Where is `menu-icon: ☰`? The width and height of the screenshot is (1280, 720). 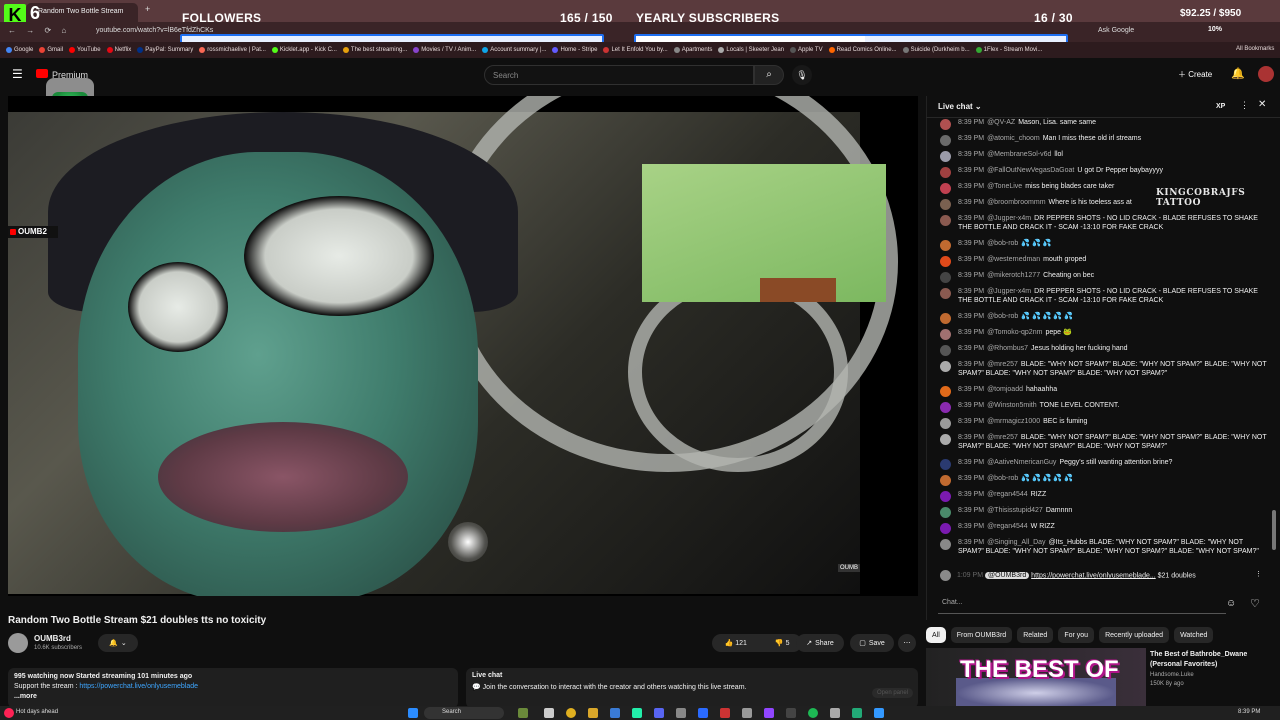
menu-icon: ☰ is located at coordinates (17, 74).